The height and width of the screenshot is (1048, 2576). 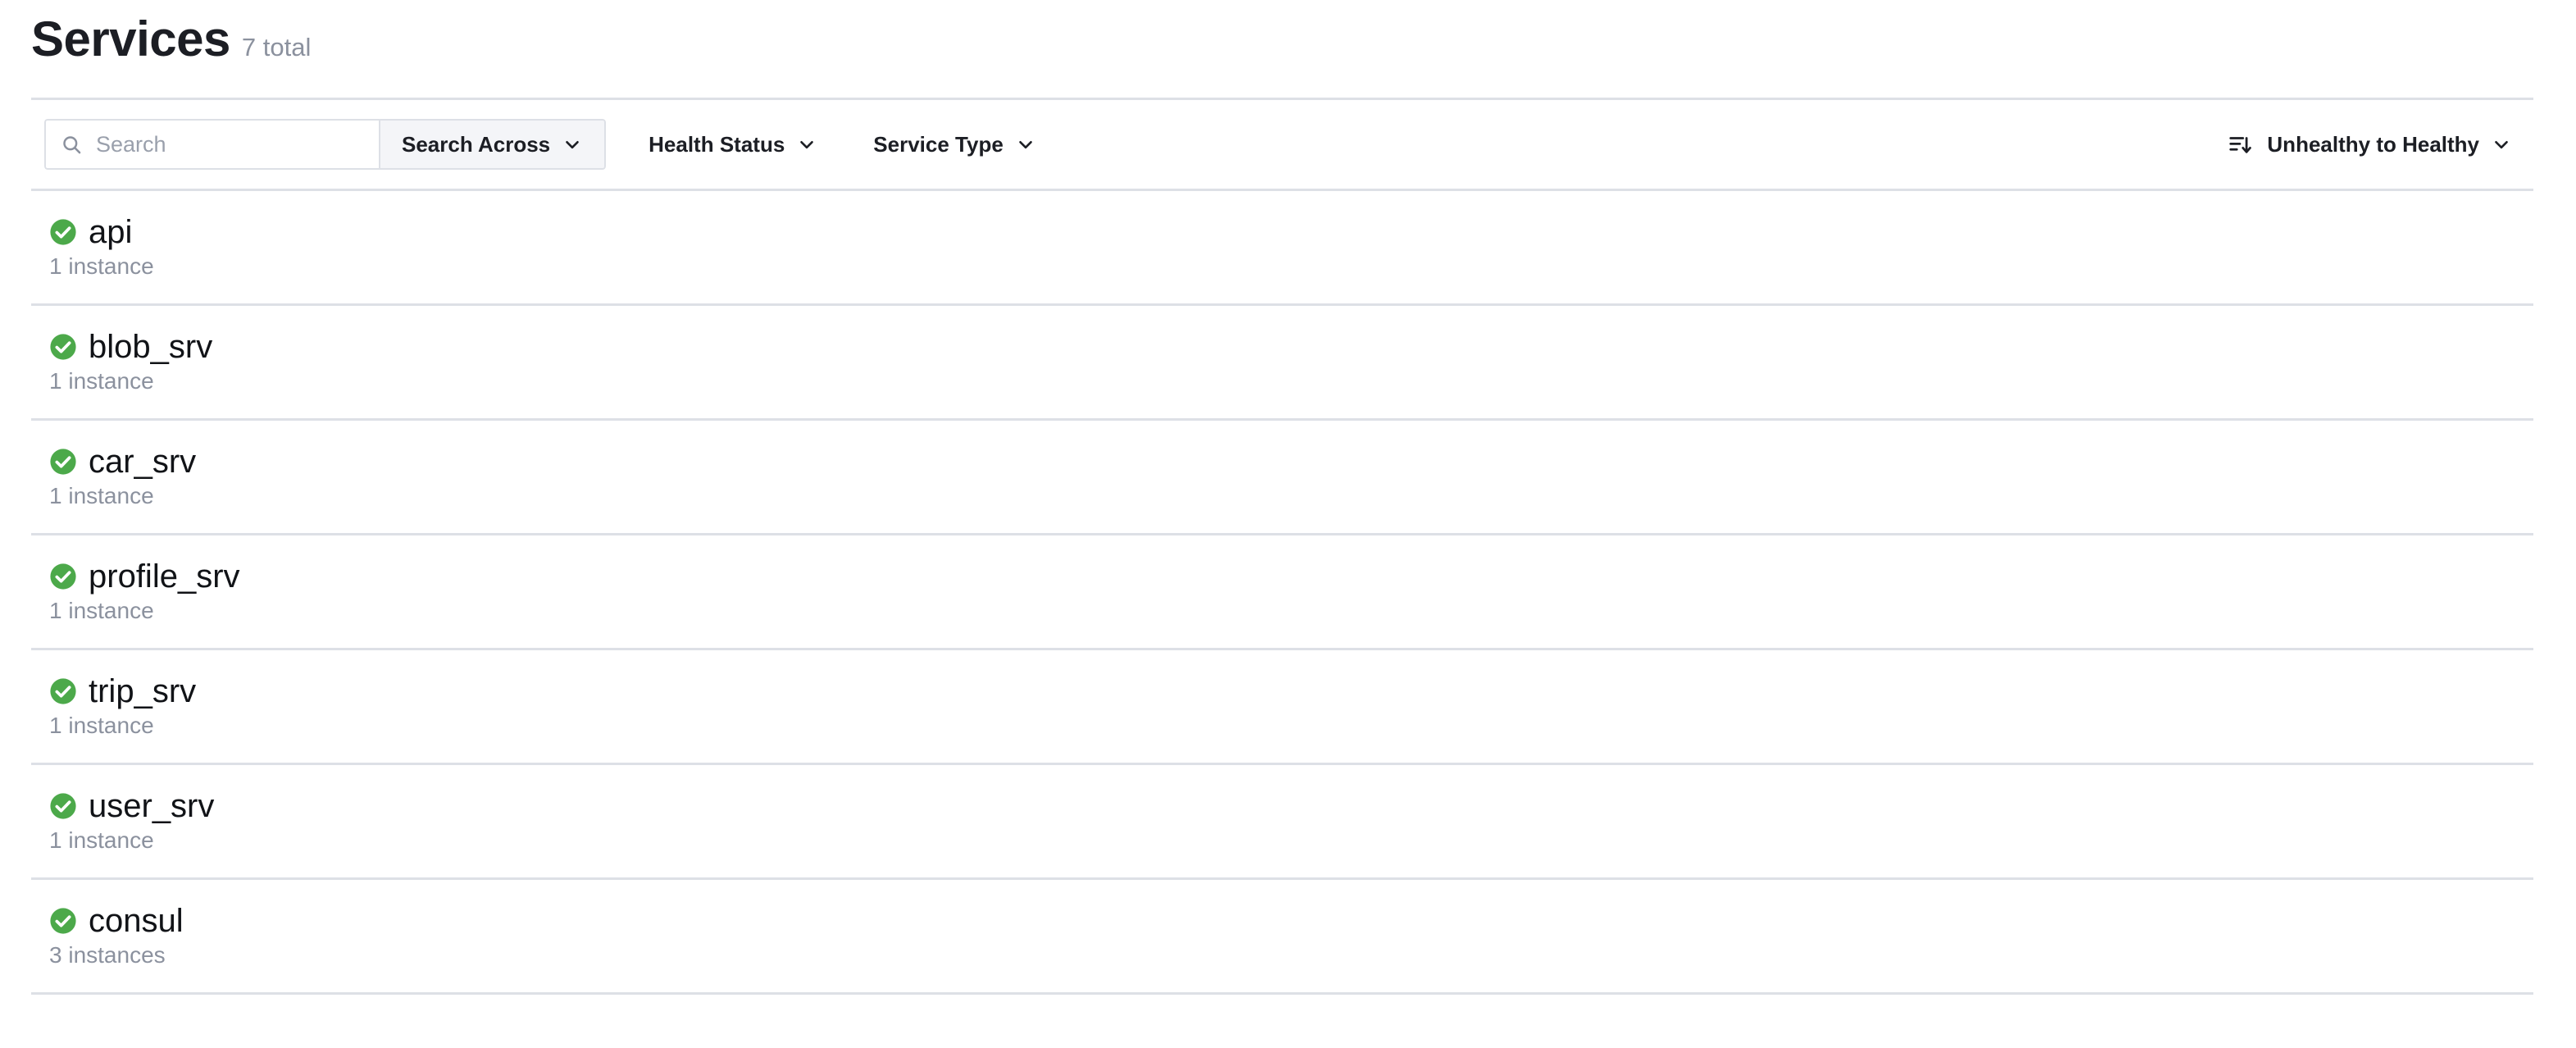 I want to click on service-title-line: blob_srv, so click(x=1291, y=347).